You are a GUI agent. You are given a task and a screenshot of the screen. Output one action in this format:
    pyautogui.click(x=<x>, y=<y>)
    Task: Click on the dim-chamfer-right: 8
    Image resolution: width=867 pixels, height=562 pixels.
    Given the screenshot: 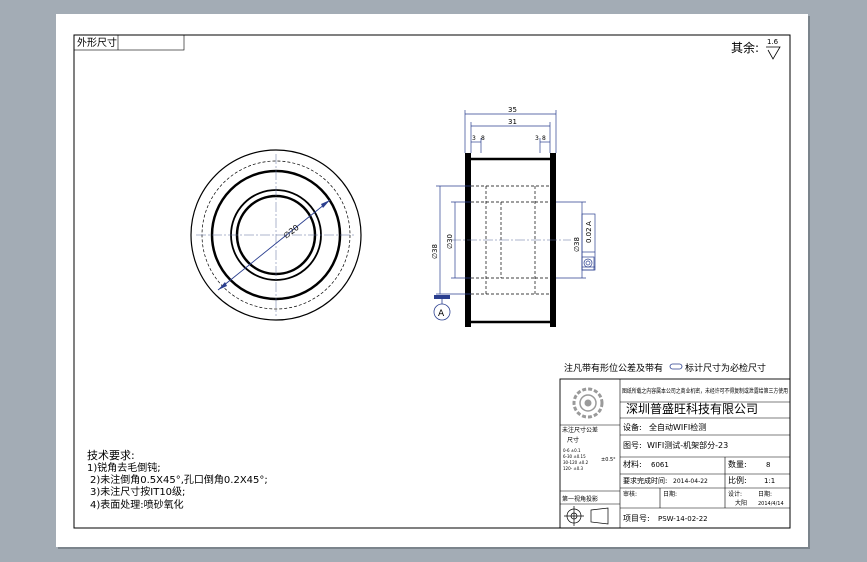 What is the action you would take?
    pyautogui.click(x=544, y=138)
    